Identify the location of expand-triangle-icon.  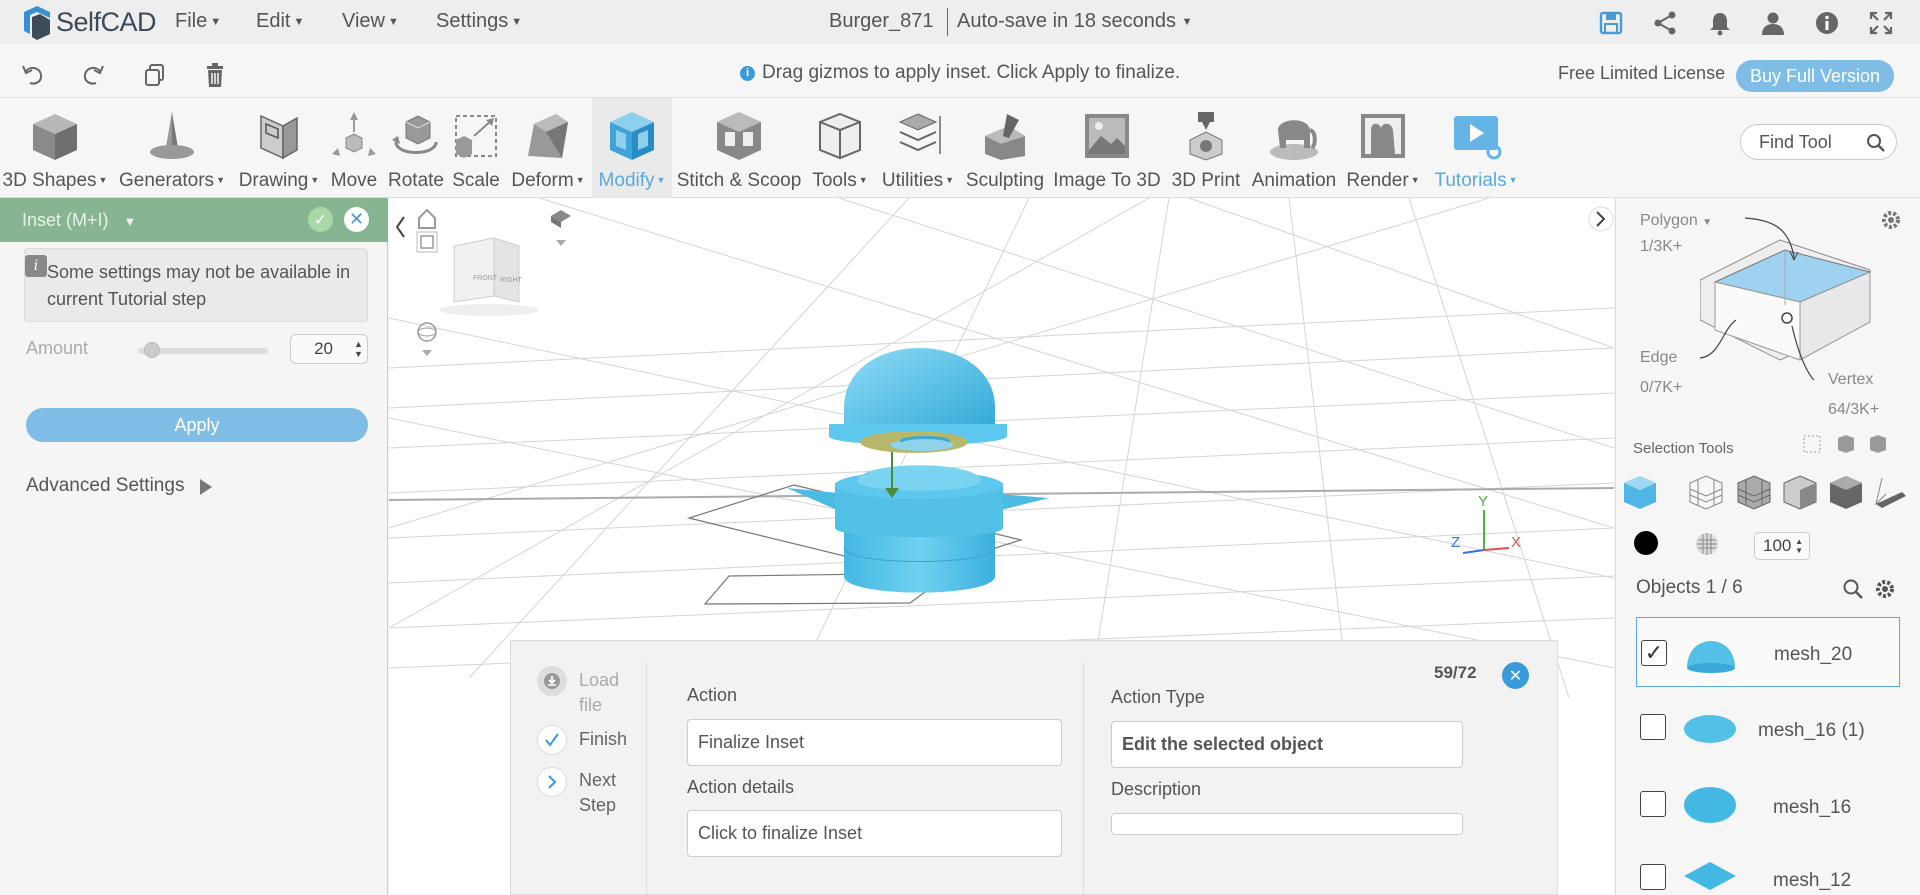
(206, 487).